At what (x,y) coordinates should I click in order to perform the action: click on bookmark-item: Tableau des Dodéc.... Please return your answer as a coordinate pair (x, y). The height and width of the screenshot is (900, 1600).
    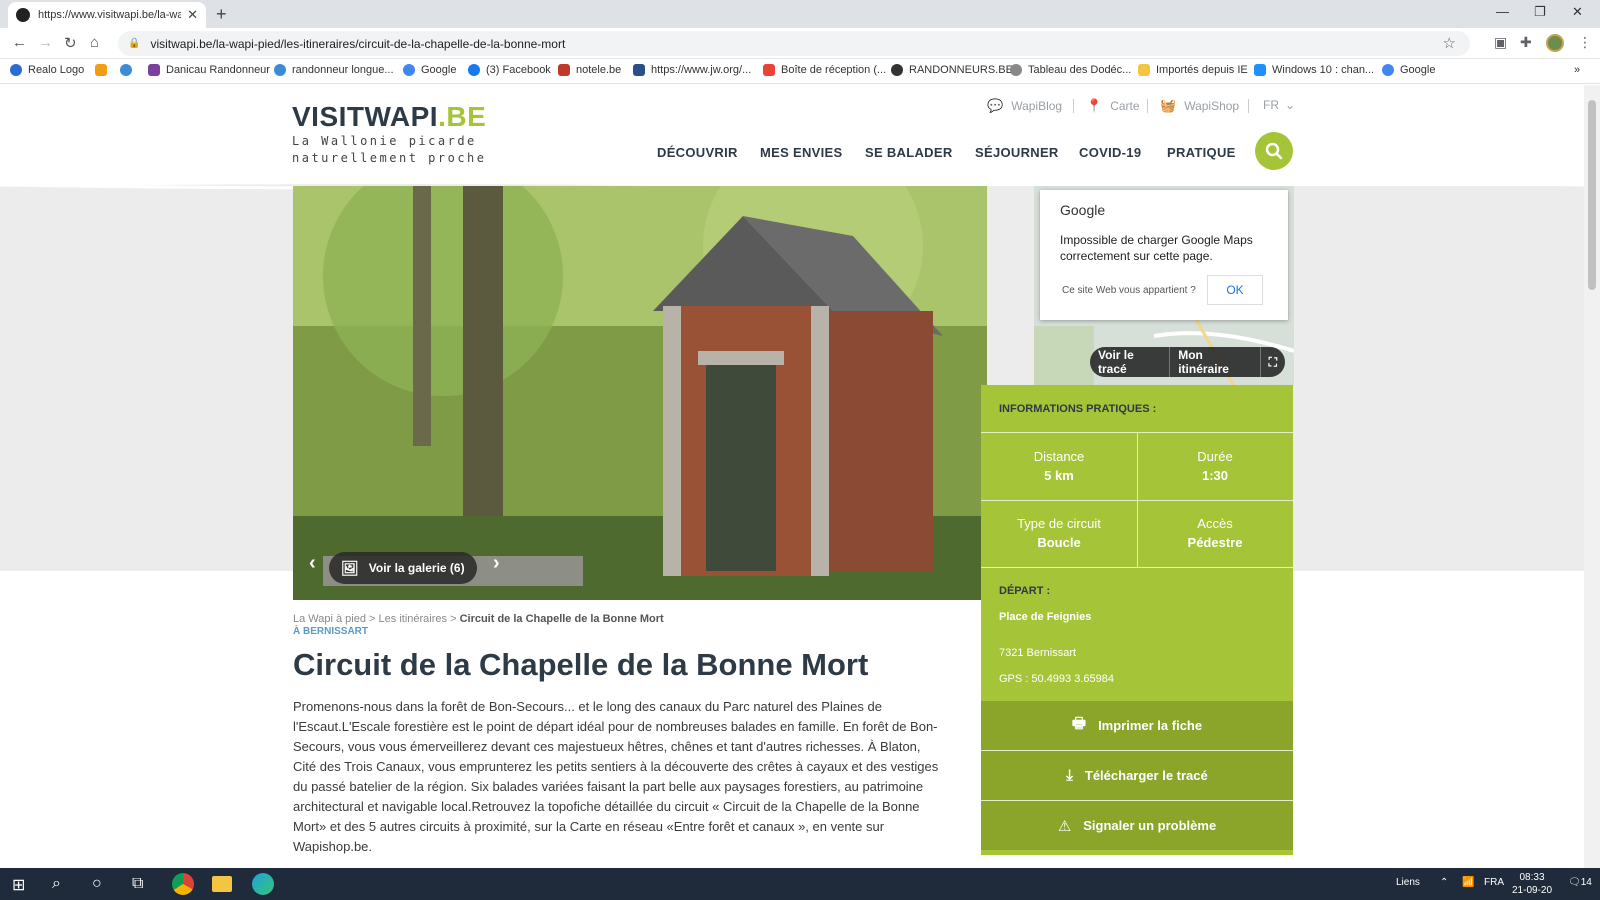
    Looking at the image, I should click on (1070, 70).